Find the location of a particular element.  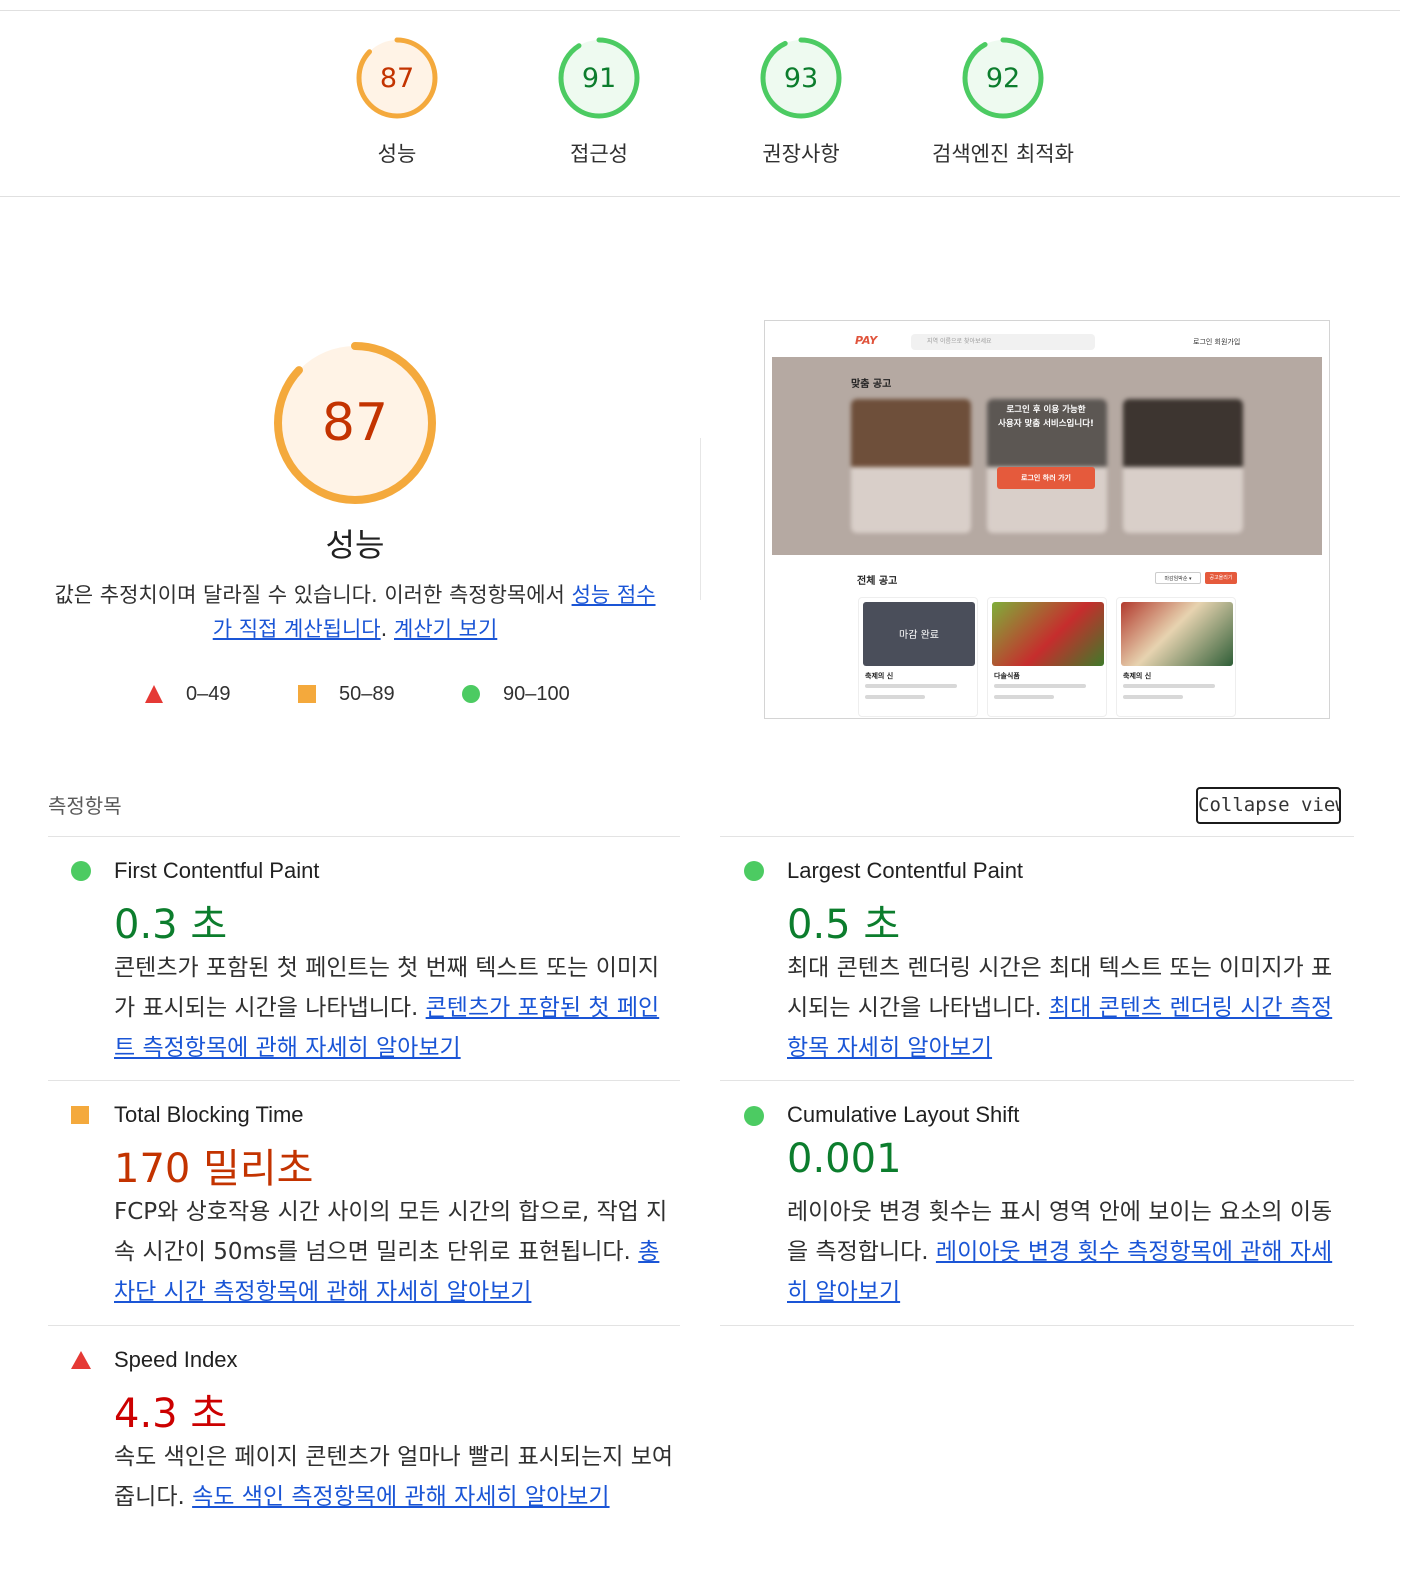

gauge-label: 성능 is located at coordinates (397, 154).